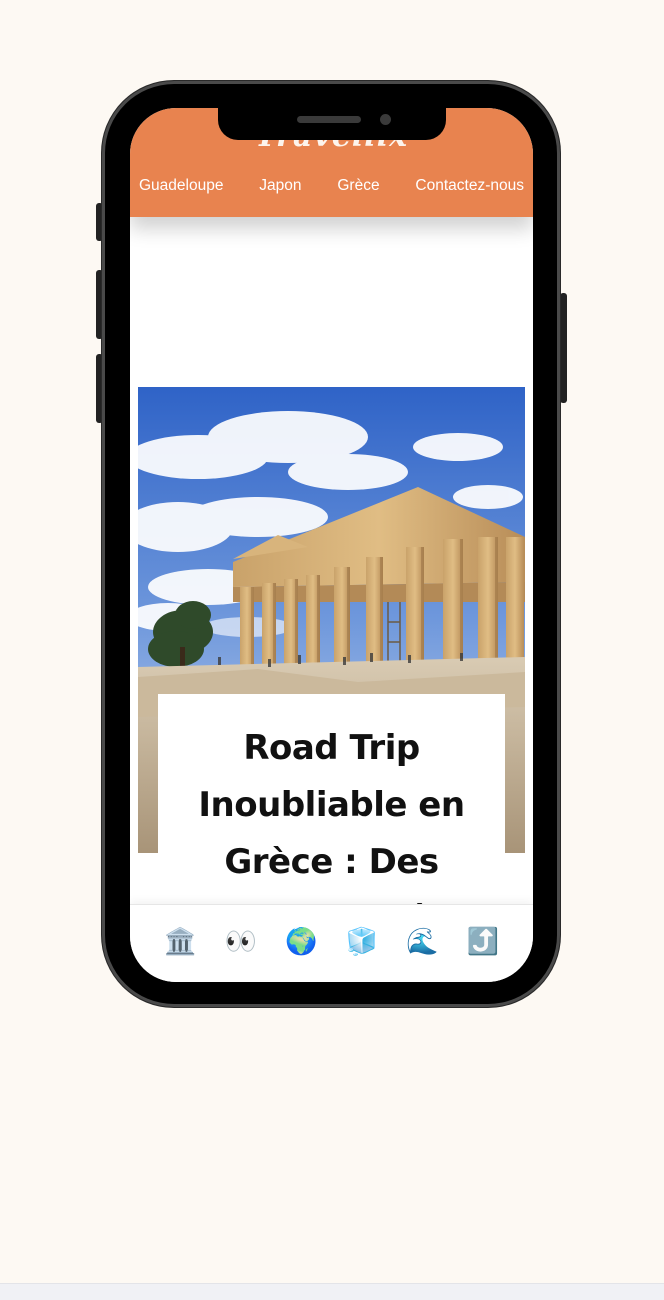 The height and width of the screenshot is (1300, 664). I want to click on nav-link-guadeloupe: Guadeloupe, so click(181, 186).